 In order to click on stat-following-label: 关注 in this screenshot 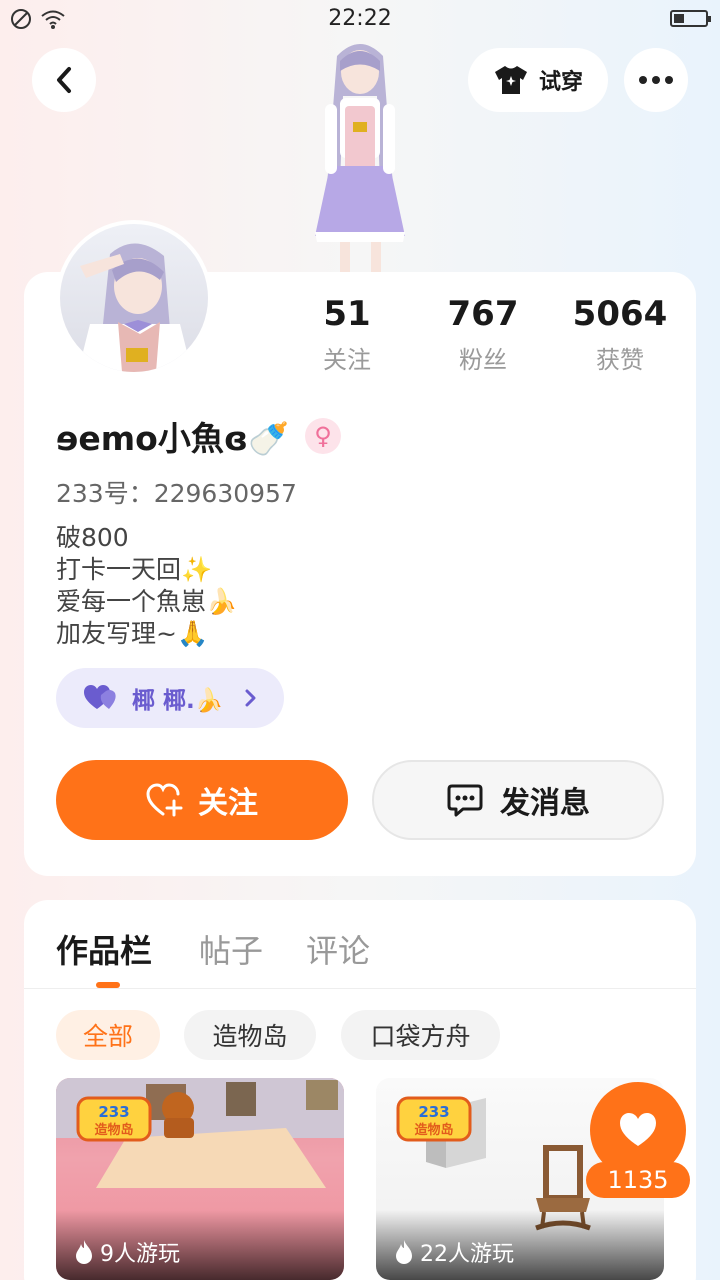, I will do `click(347, 360)`.